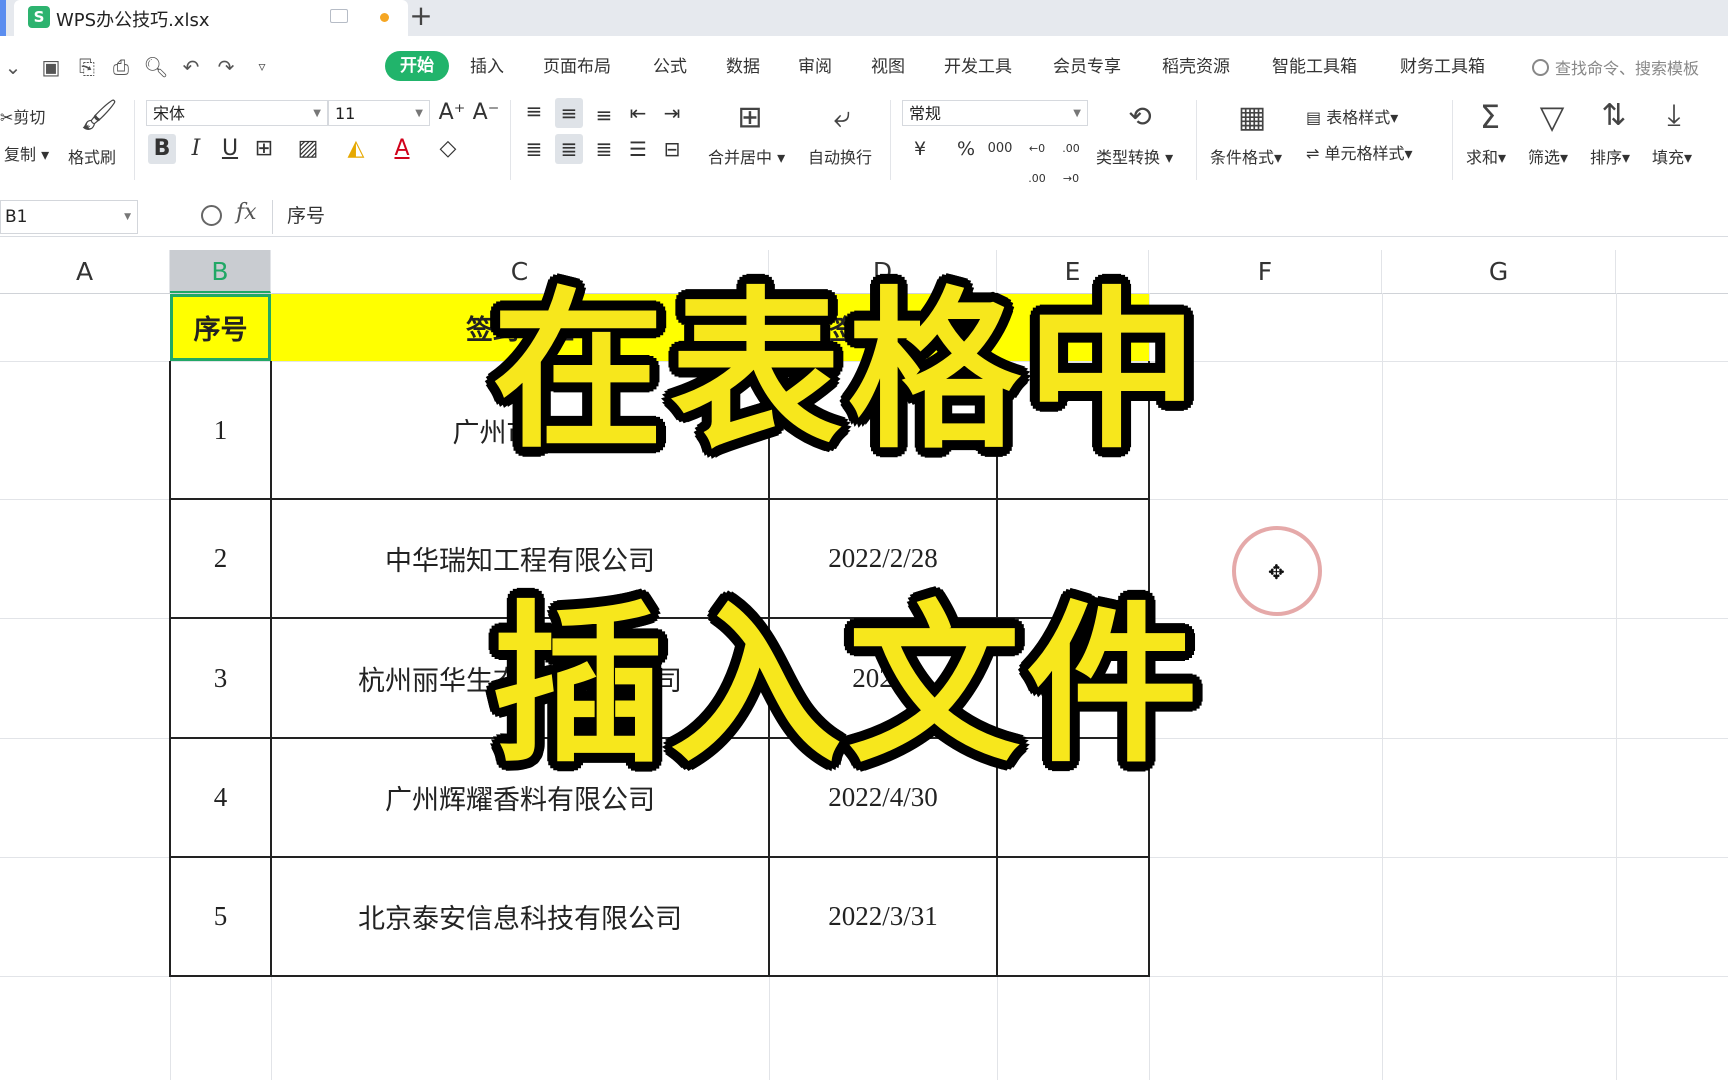 This screenshot has width=1728, height=1080. Describe the element at coordinates (746, 156) in the screenshot. I see `merge-center-button: 合并居中 ▾` at that location.